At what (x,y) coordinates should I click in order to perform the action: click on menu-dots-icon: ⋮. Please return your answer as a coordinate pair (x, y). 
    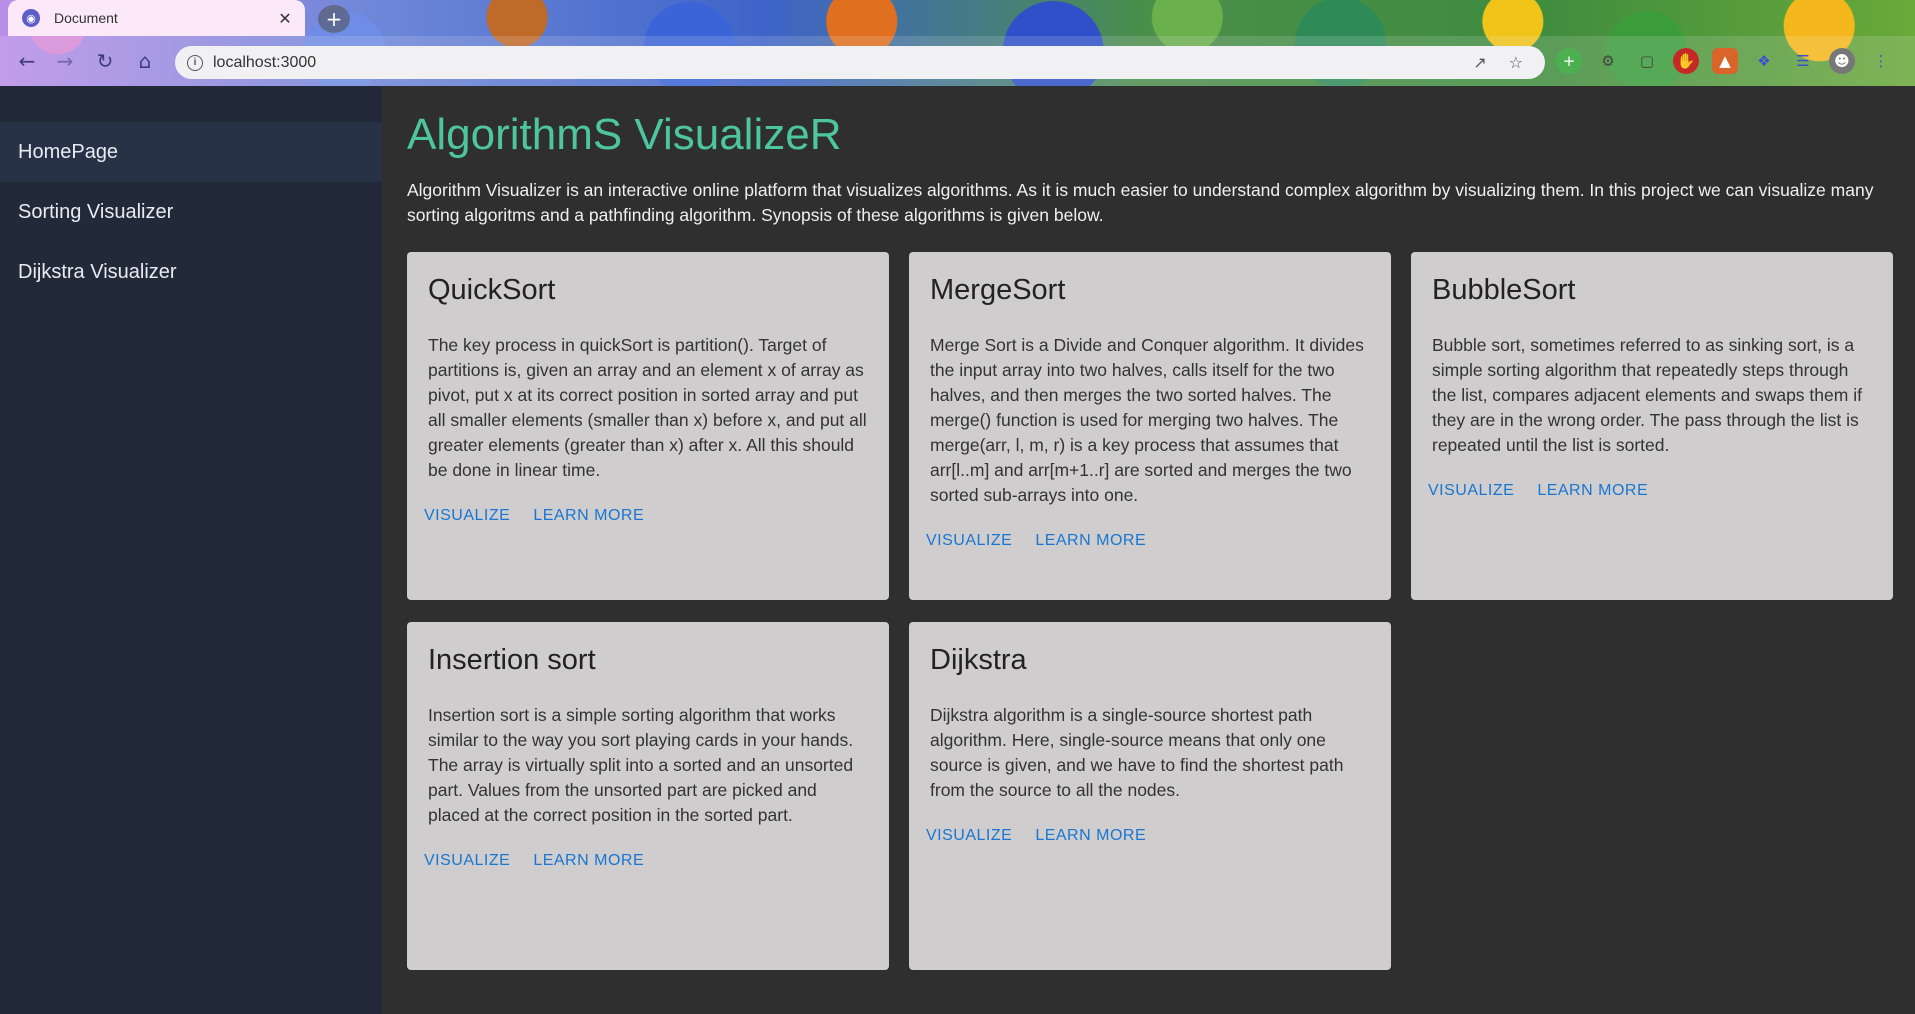
    Looking at the image, I should click on (1881, 61).